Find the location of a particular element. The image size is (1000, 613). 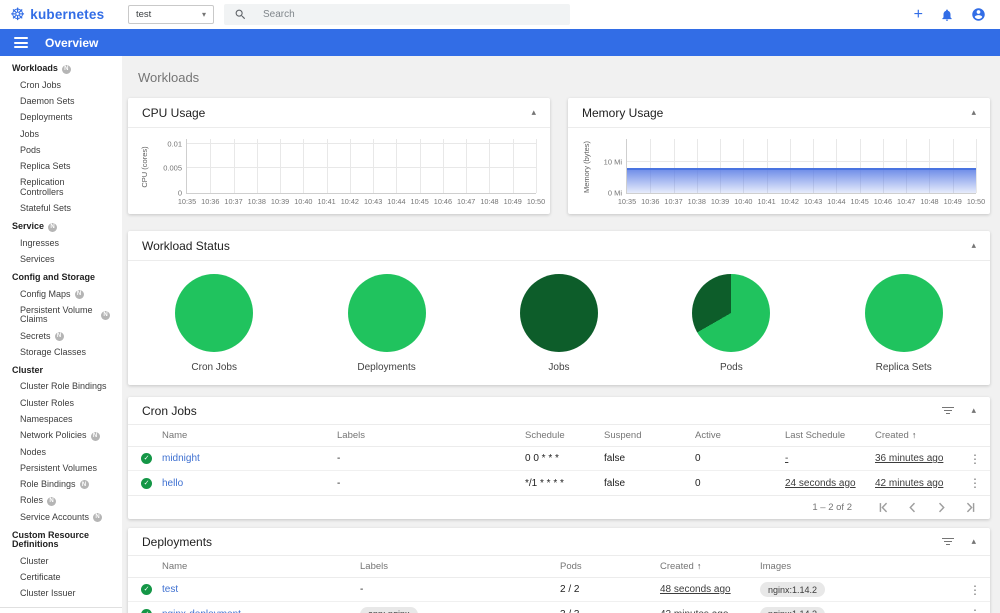

first-page-icon is located at coordinates (883, 507).